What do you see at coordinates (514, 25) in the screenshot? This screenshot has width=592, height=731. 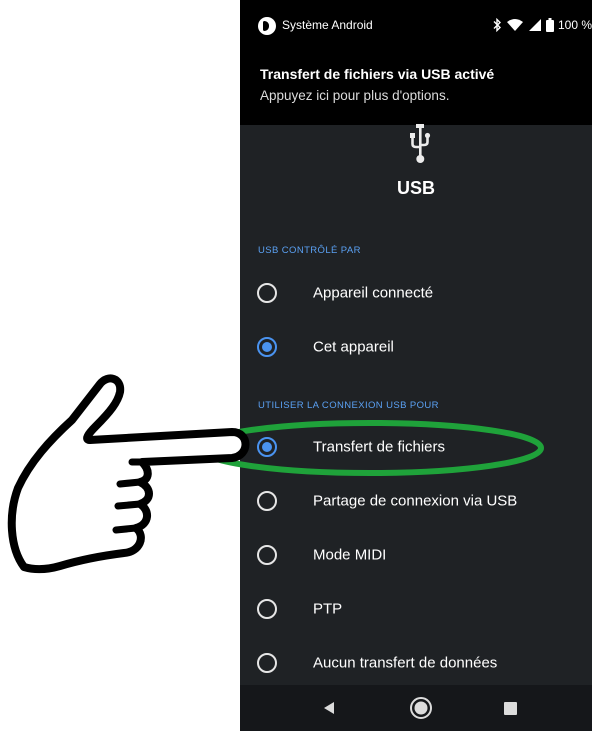 I see `wifi-icon` at bounding box center [514, 25].